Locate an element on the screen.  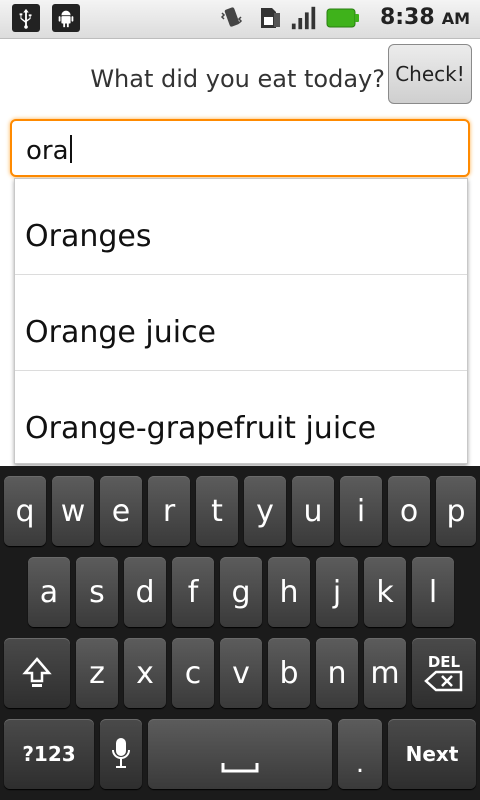
symbols-label: ?123 is located at coordinates (49, 754).